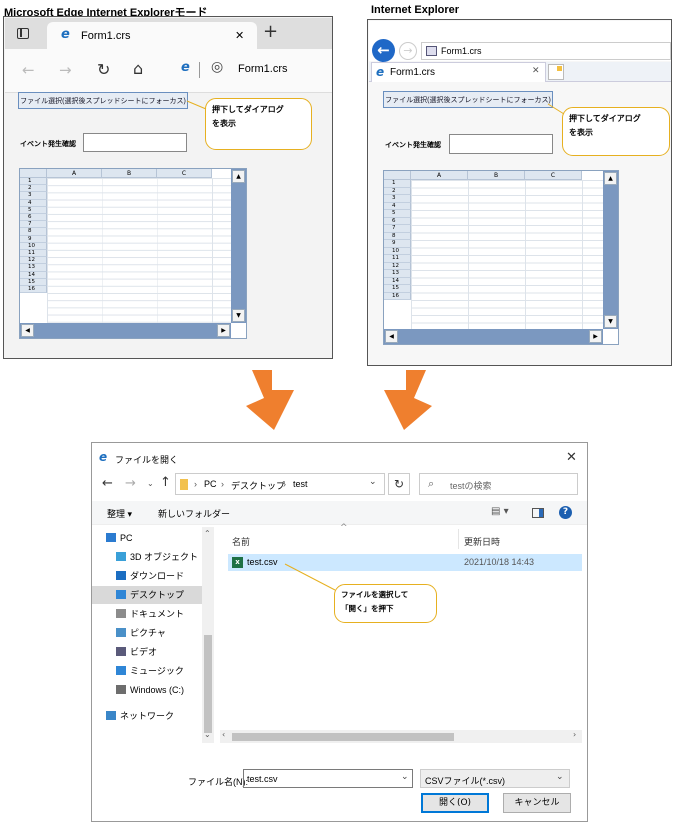 This screenshot has height=838, width=695. Describe the element at coordinates (133, 253) in the screenshot. I see `edge-spreadsheet: A B C ▲ ▼ ◀ ▶ 1 2 3 4 5 6 7 8 9 10 11 12 13 14 15 16` at that location.